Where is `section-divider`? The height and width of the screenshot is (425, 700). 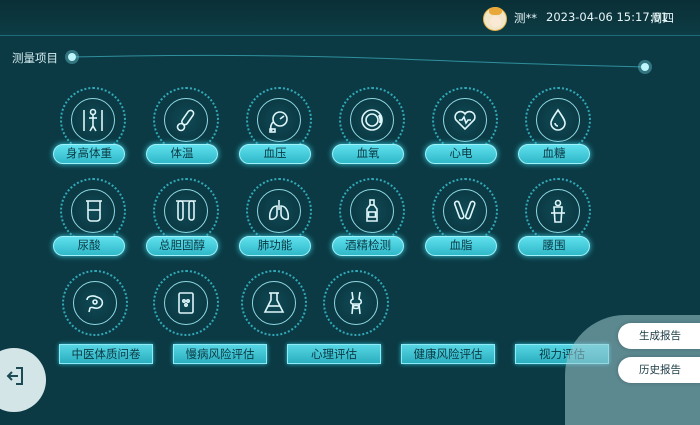 section-divider is located at coordinates (358, 62).